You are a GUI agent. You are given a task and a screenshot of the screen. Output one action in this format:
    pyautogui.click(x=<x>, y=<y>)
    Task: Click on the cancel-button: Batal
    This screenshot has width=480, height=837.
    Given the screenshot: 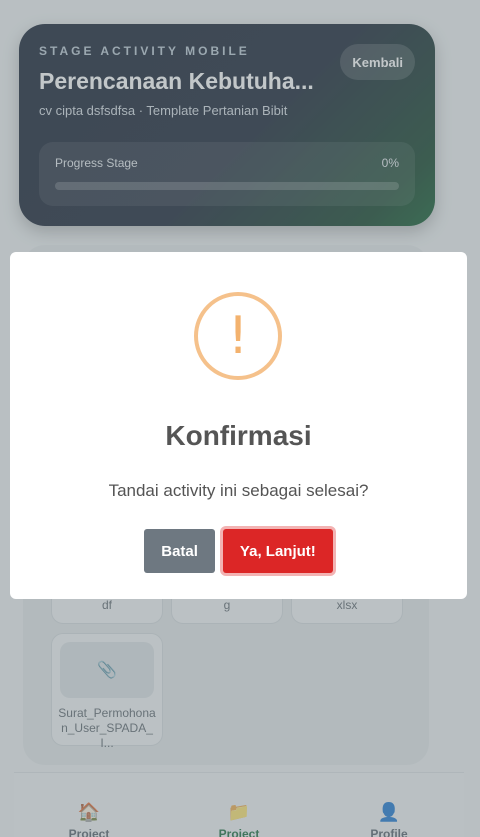 What is the action you would take?
    pyautogui.click(x=179, y=551)
    